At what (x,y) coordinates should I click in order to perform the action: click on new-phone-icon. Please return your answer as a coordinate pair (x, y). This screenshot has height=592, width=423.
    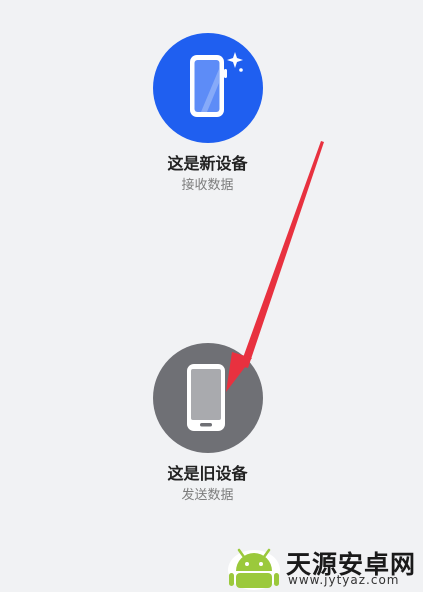
    Looking at the image, I should click on (216, 84).